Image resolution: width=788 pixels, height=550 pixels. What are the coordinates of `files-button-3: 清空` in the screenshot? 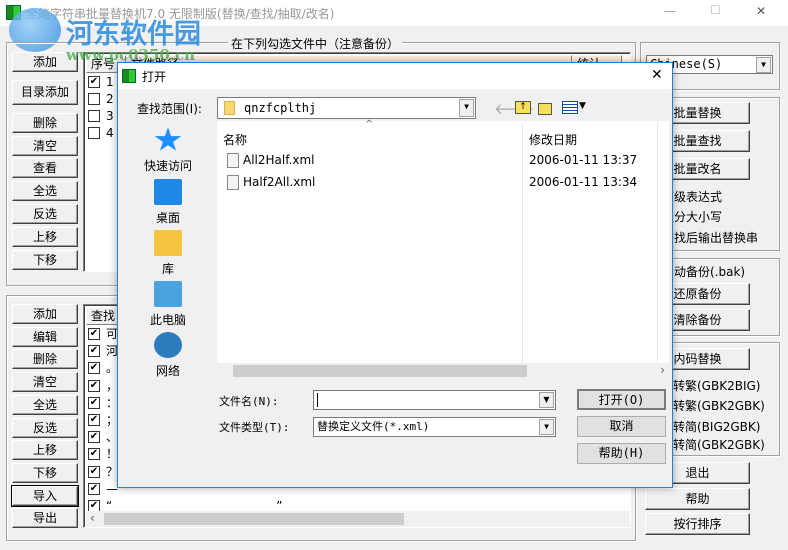 It's located at (45, 146).